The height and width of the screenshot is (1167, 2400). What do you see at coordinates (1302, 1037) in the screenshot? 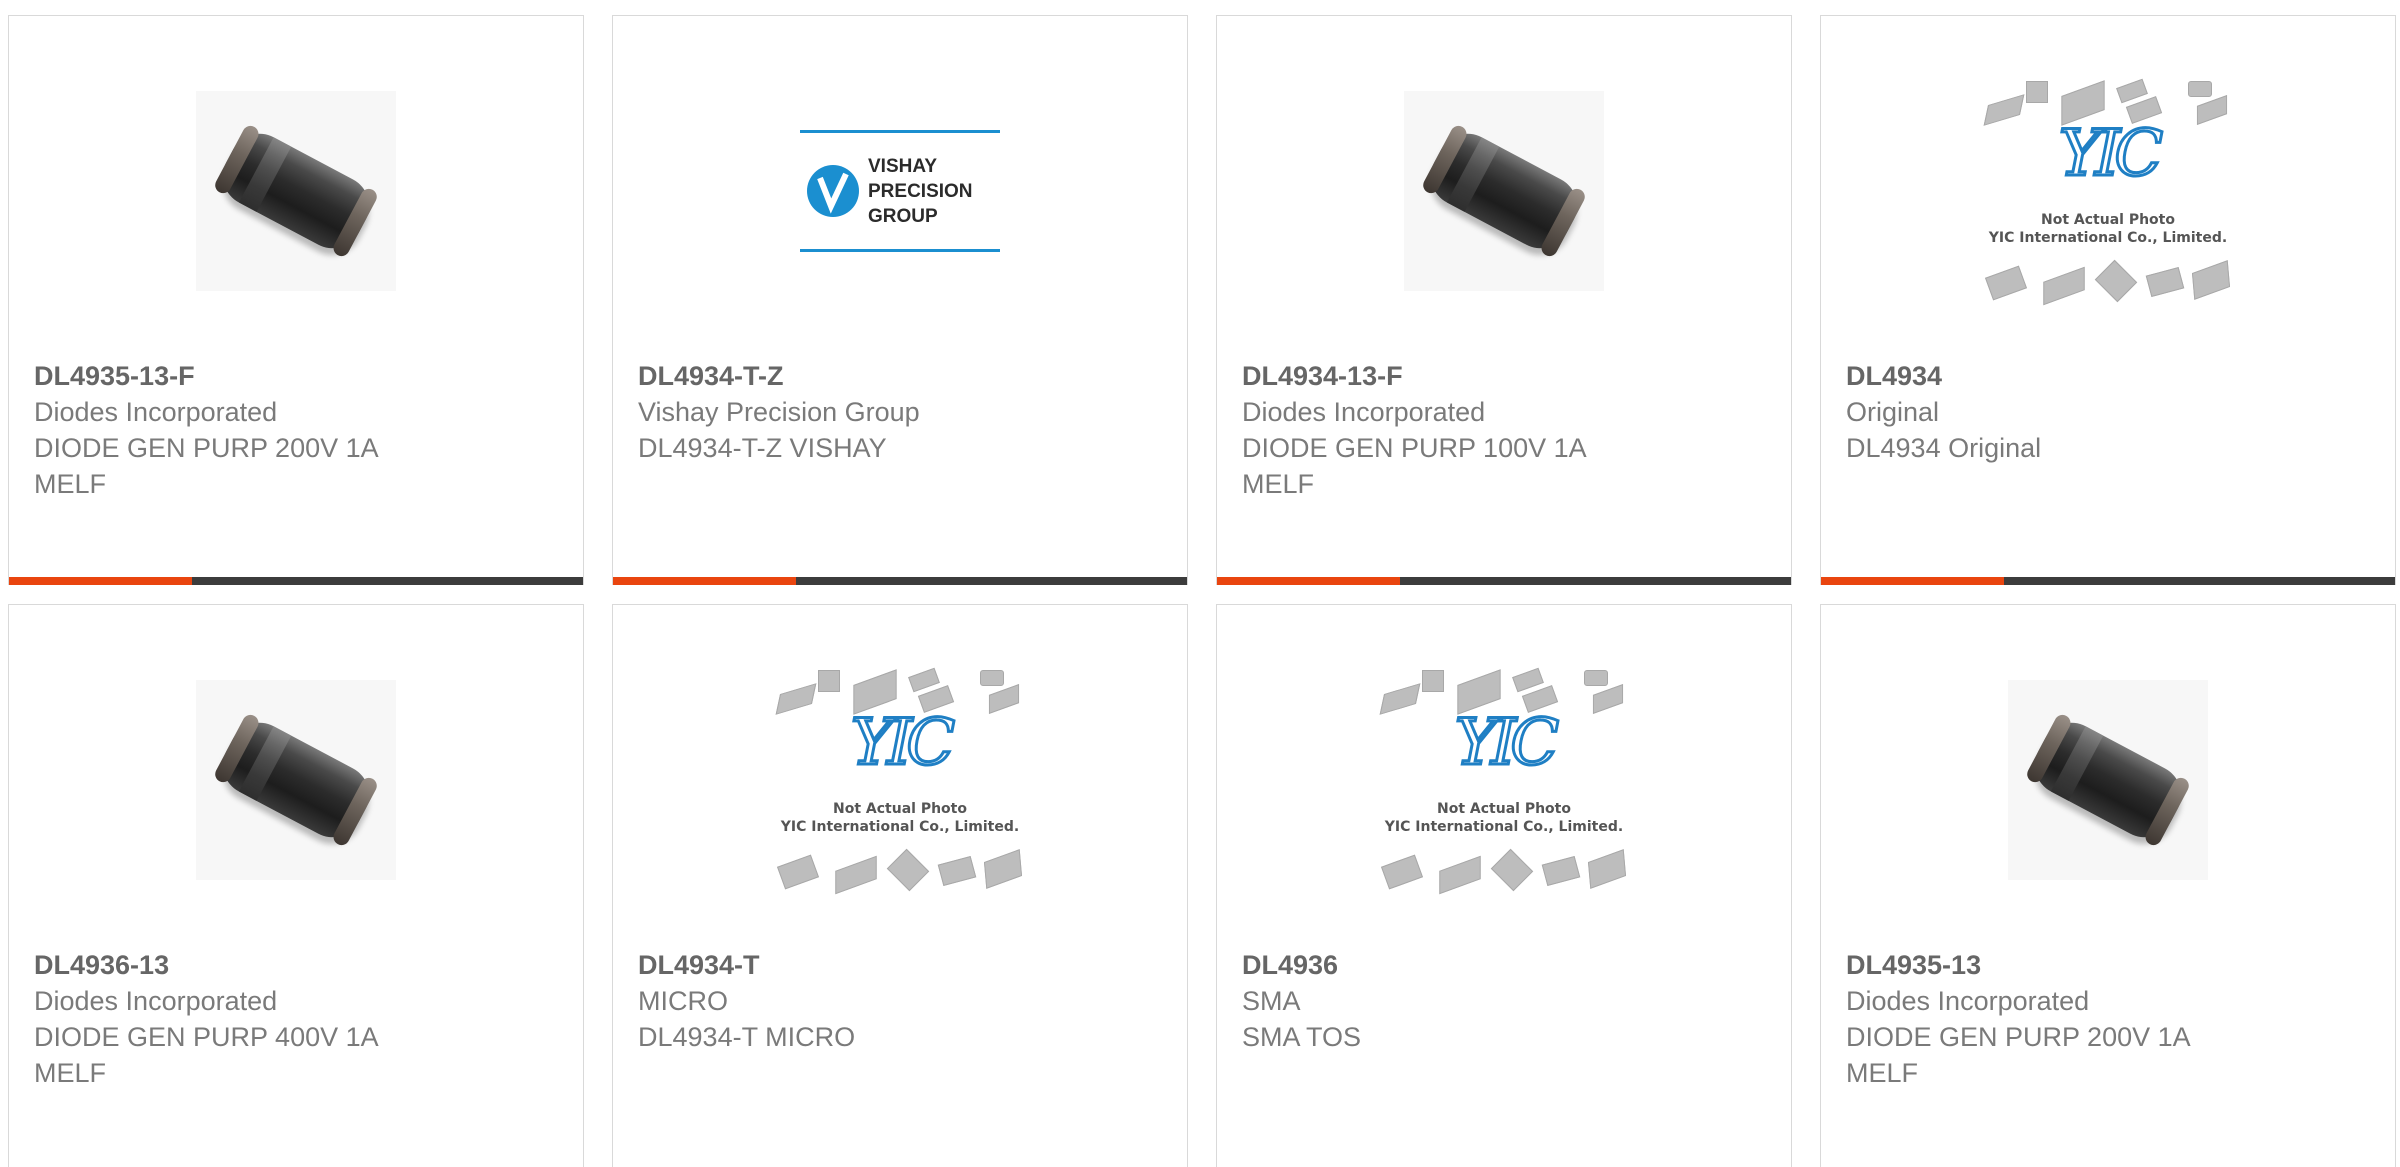
I see `description: SMA TOS` at bounding box center [1302, 1037].